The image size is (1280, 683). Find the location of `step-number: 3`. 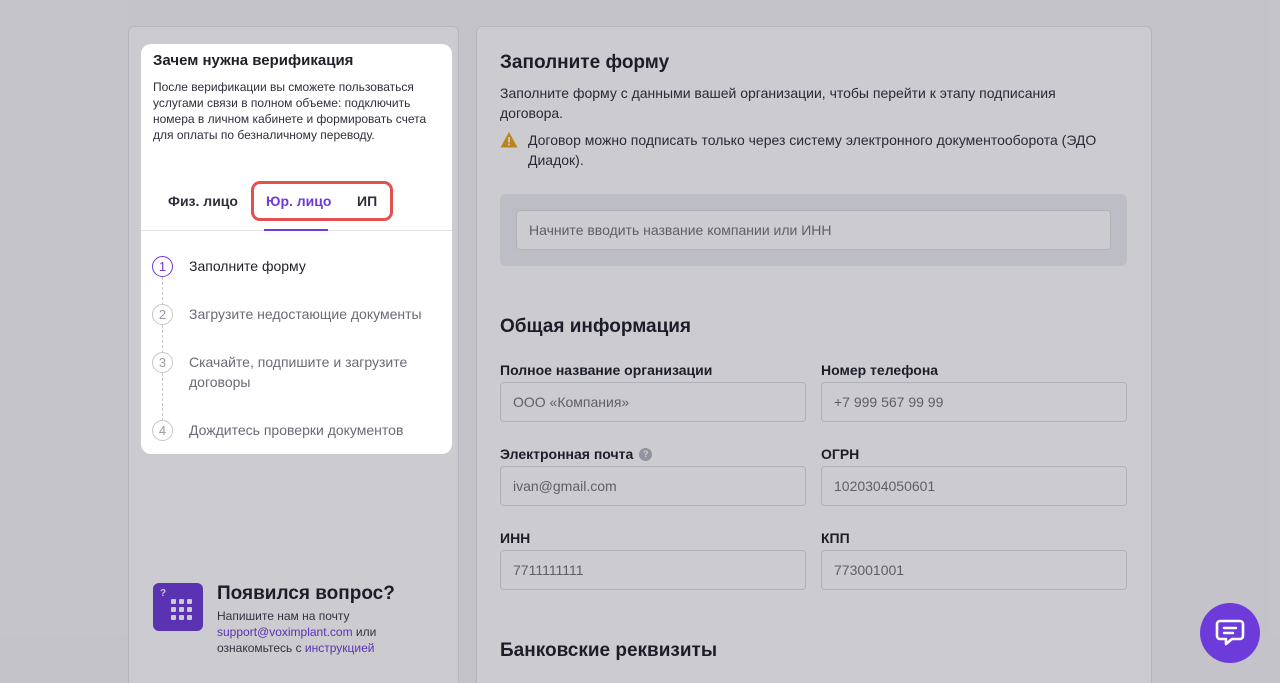

step-number: 3 is located at coordinates (162, 362).